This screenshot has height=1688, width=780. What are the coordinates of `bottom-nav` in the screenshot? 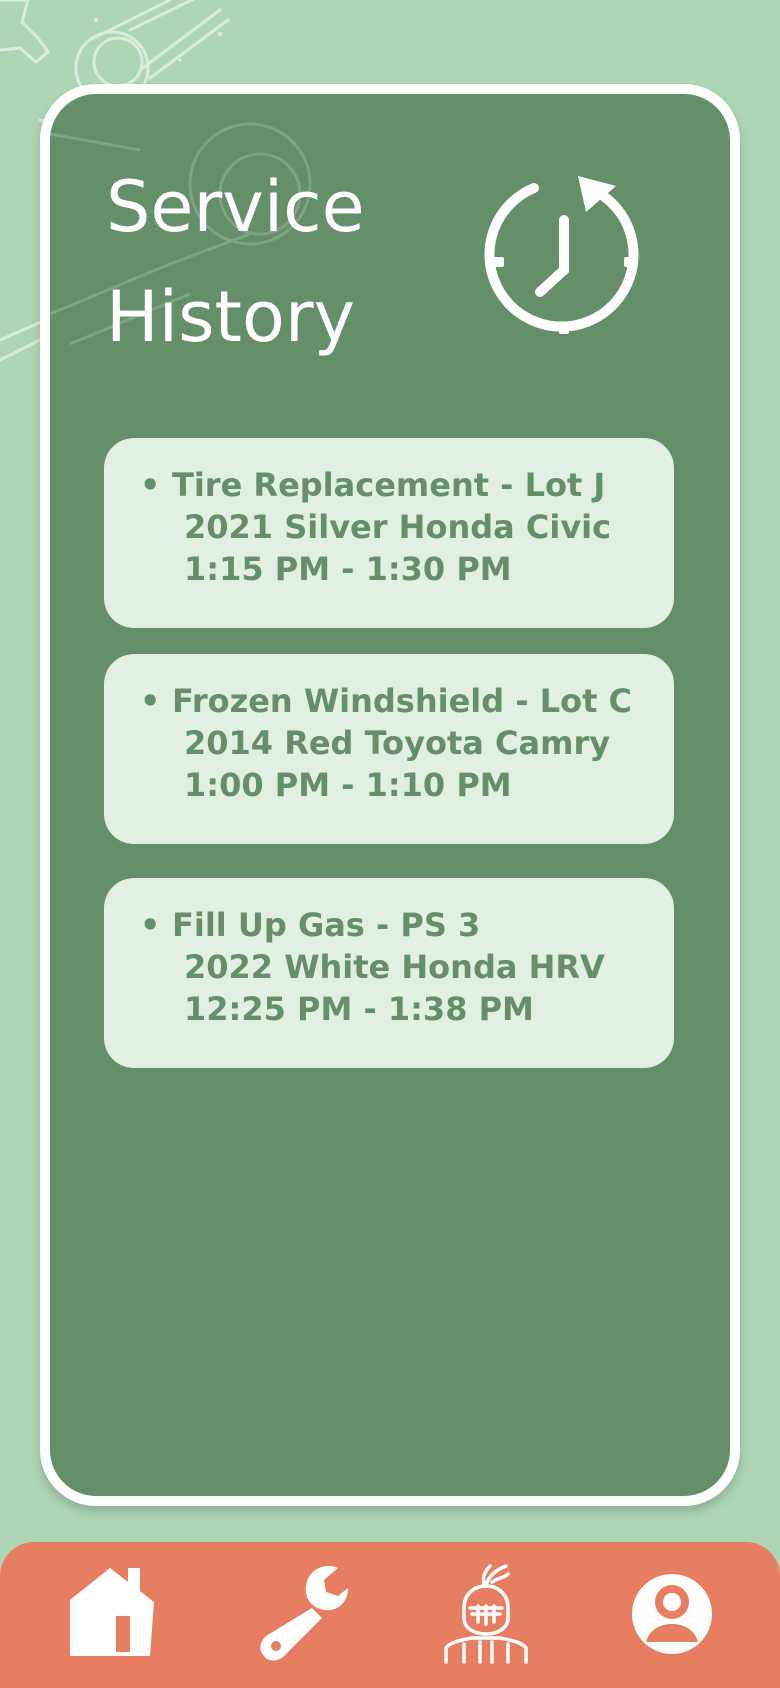 It's located at (390, 1615).